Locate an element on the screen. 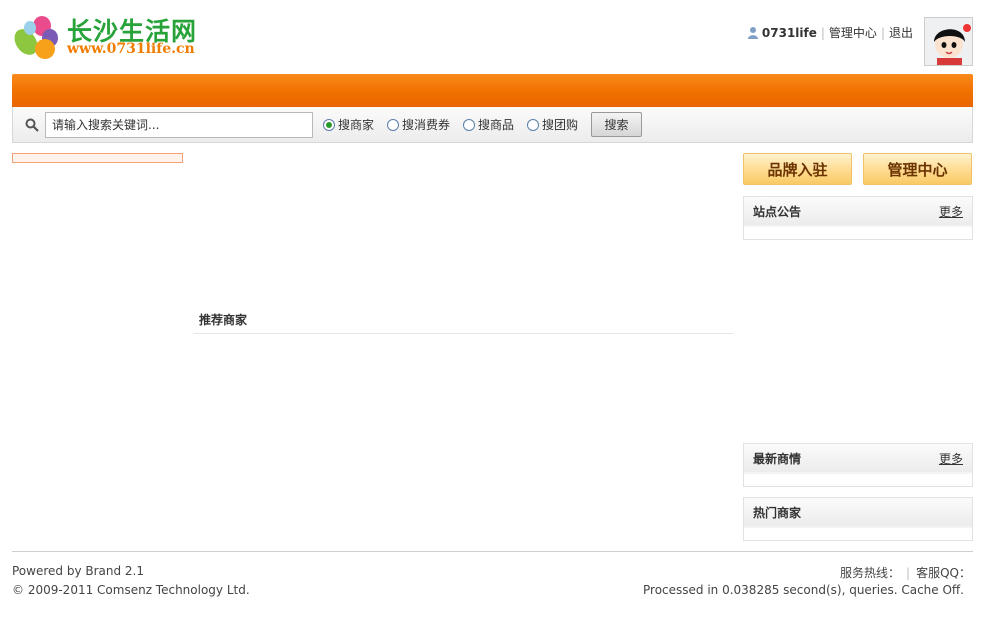 Image resolution: width=983 pixels, height=640 pixels. manage-center-link: 管理中心 is located at coordinates (853, 32).